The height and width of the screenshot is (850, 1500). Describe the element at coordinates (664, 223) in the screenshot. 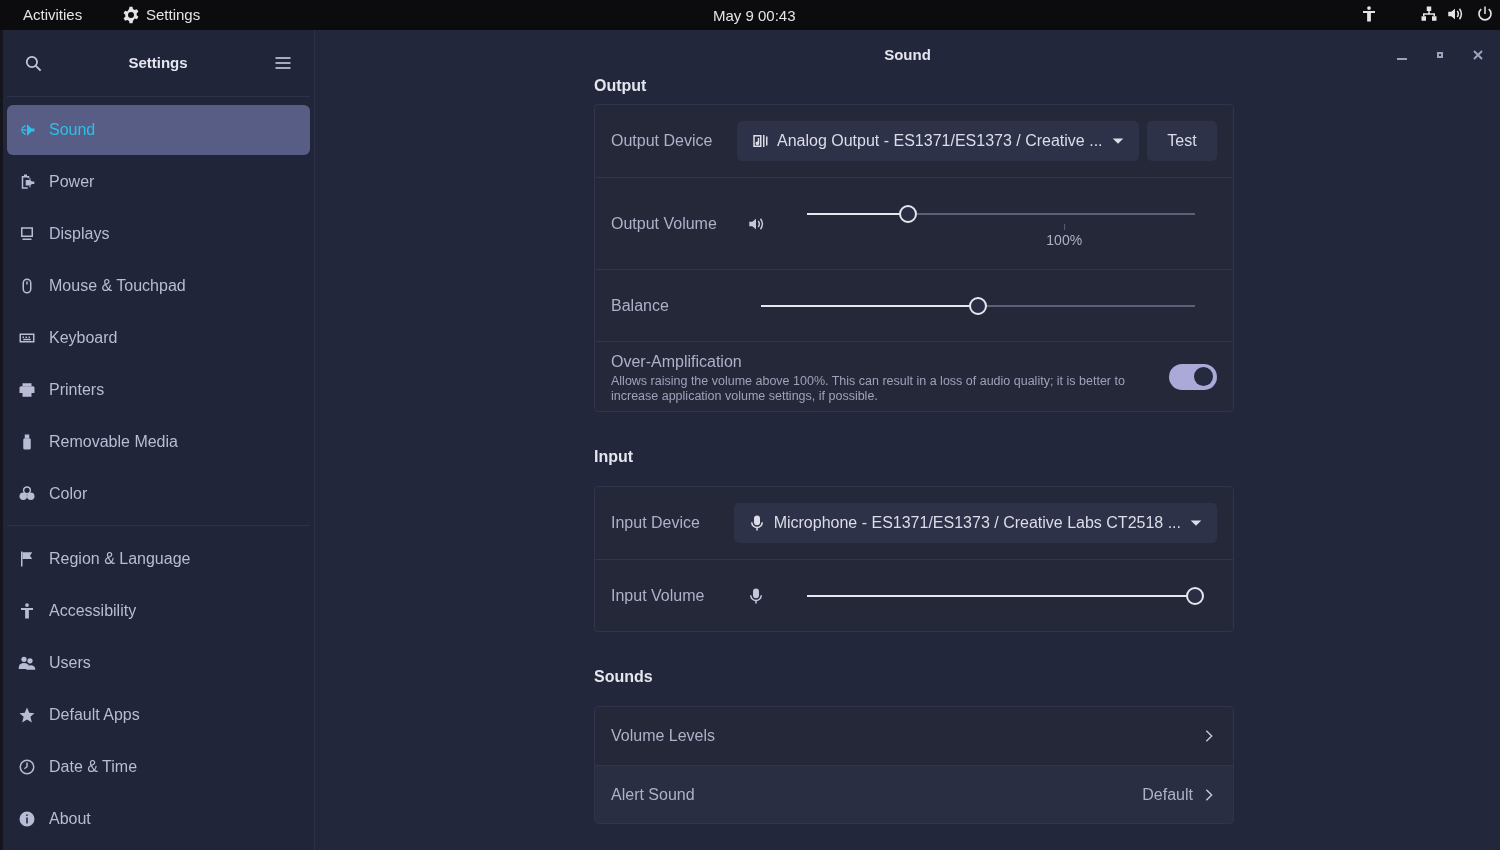

I see `row-label: Output Volume` at that location.